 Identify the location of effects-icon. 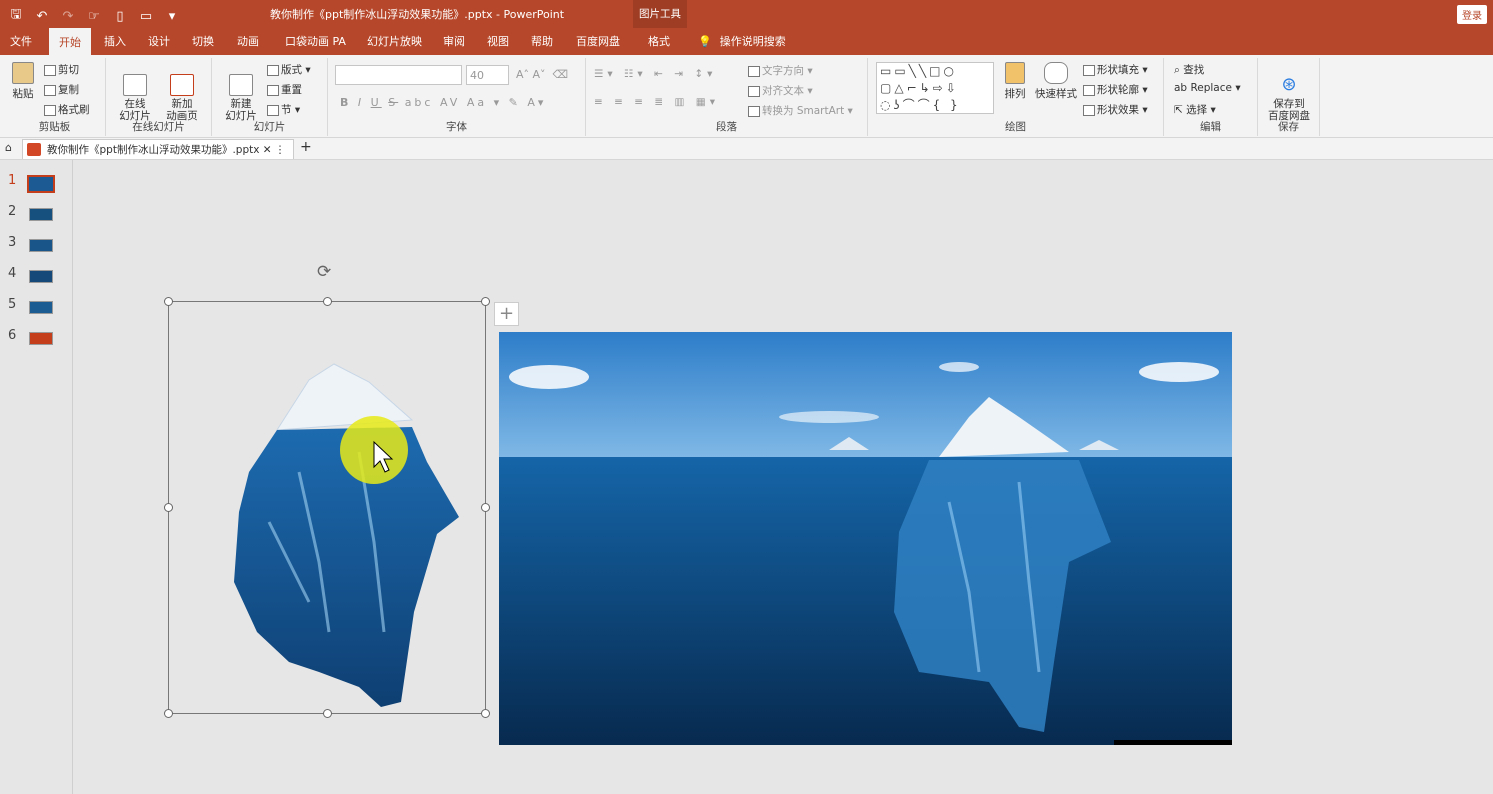
(1089, 110).